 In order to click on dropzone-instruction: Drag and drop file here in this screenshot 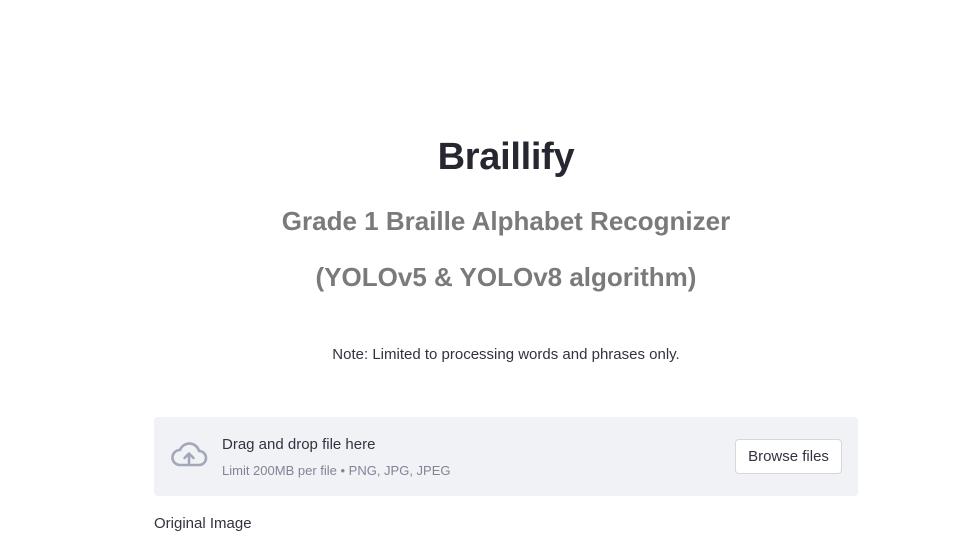, I will do `click(299, 444)`.